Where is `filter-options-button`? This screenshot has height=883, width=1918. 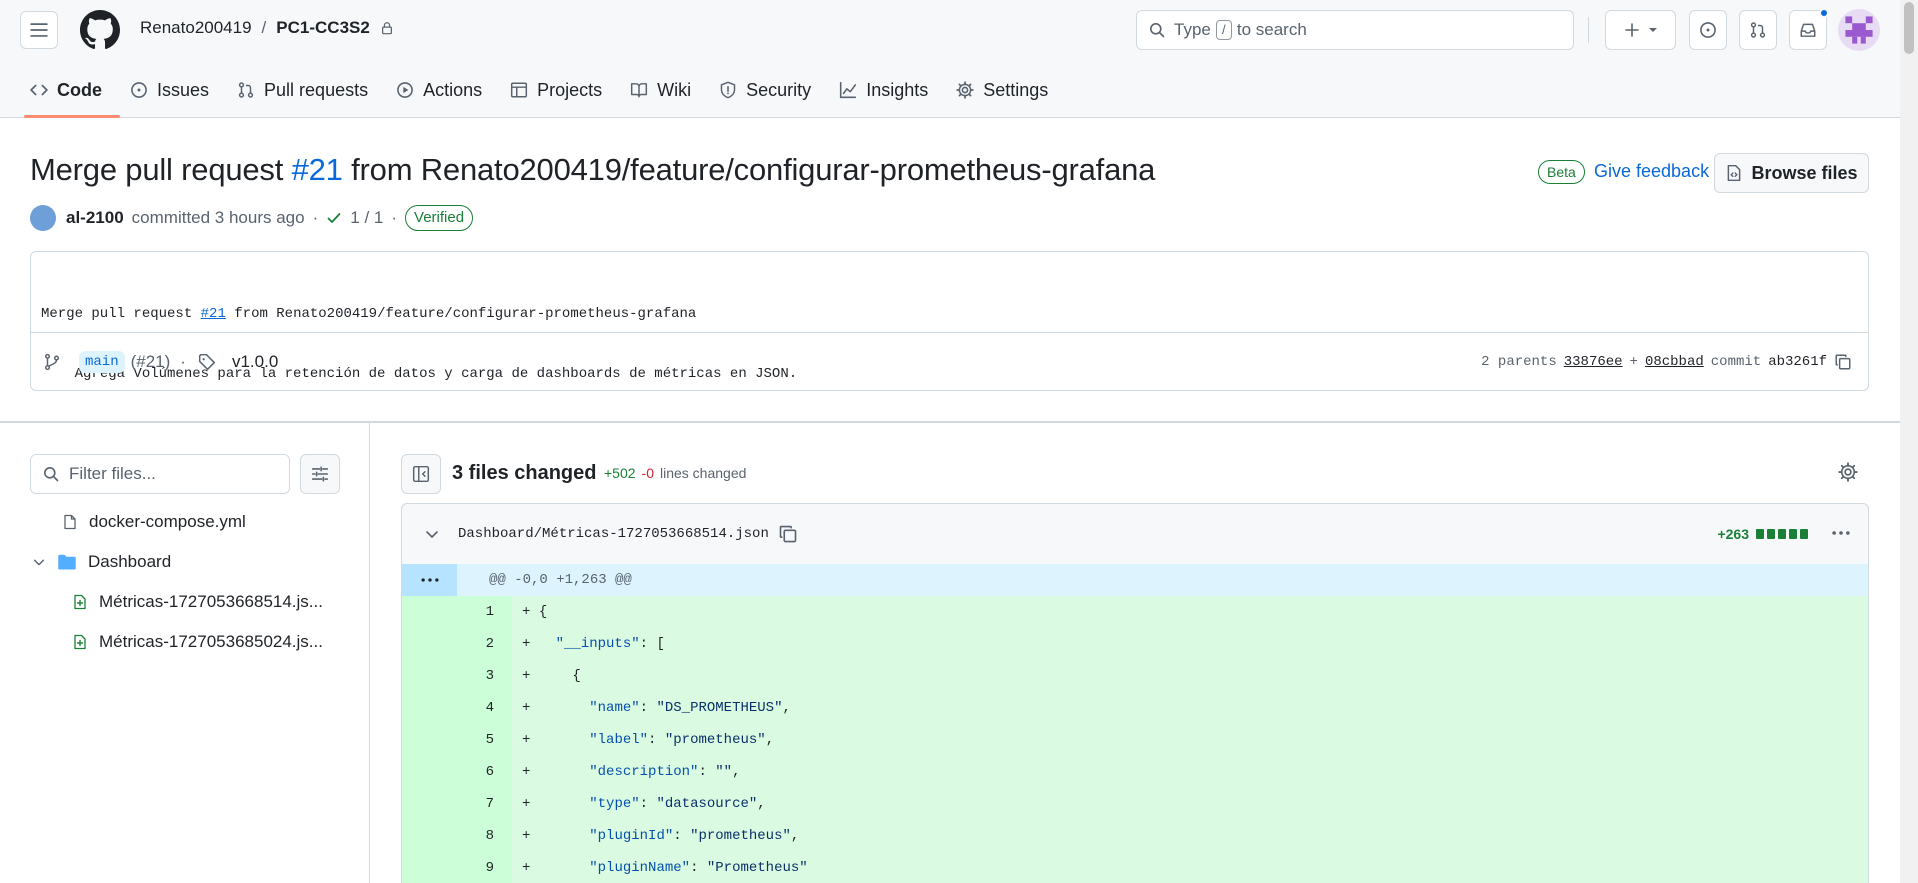
filter-options-button is located at coordinates (320, 474).